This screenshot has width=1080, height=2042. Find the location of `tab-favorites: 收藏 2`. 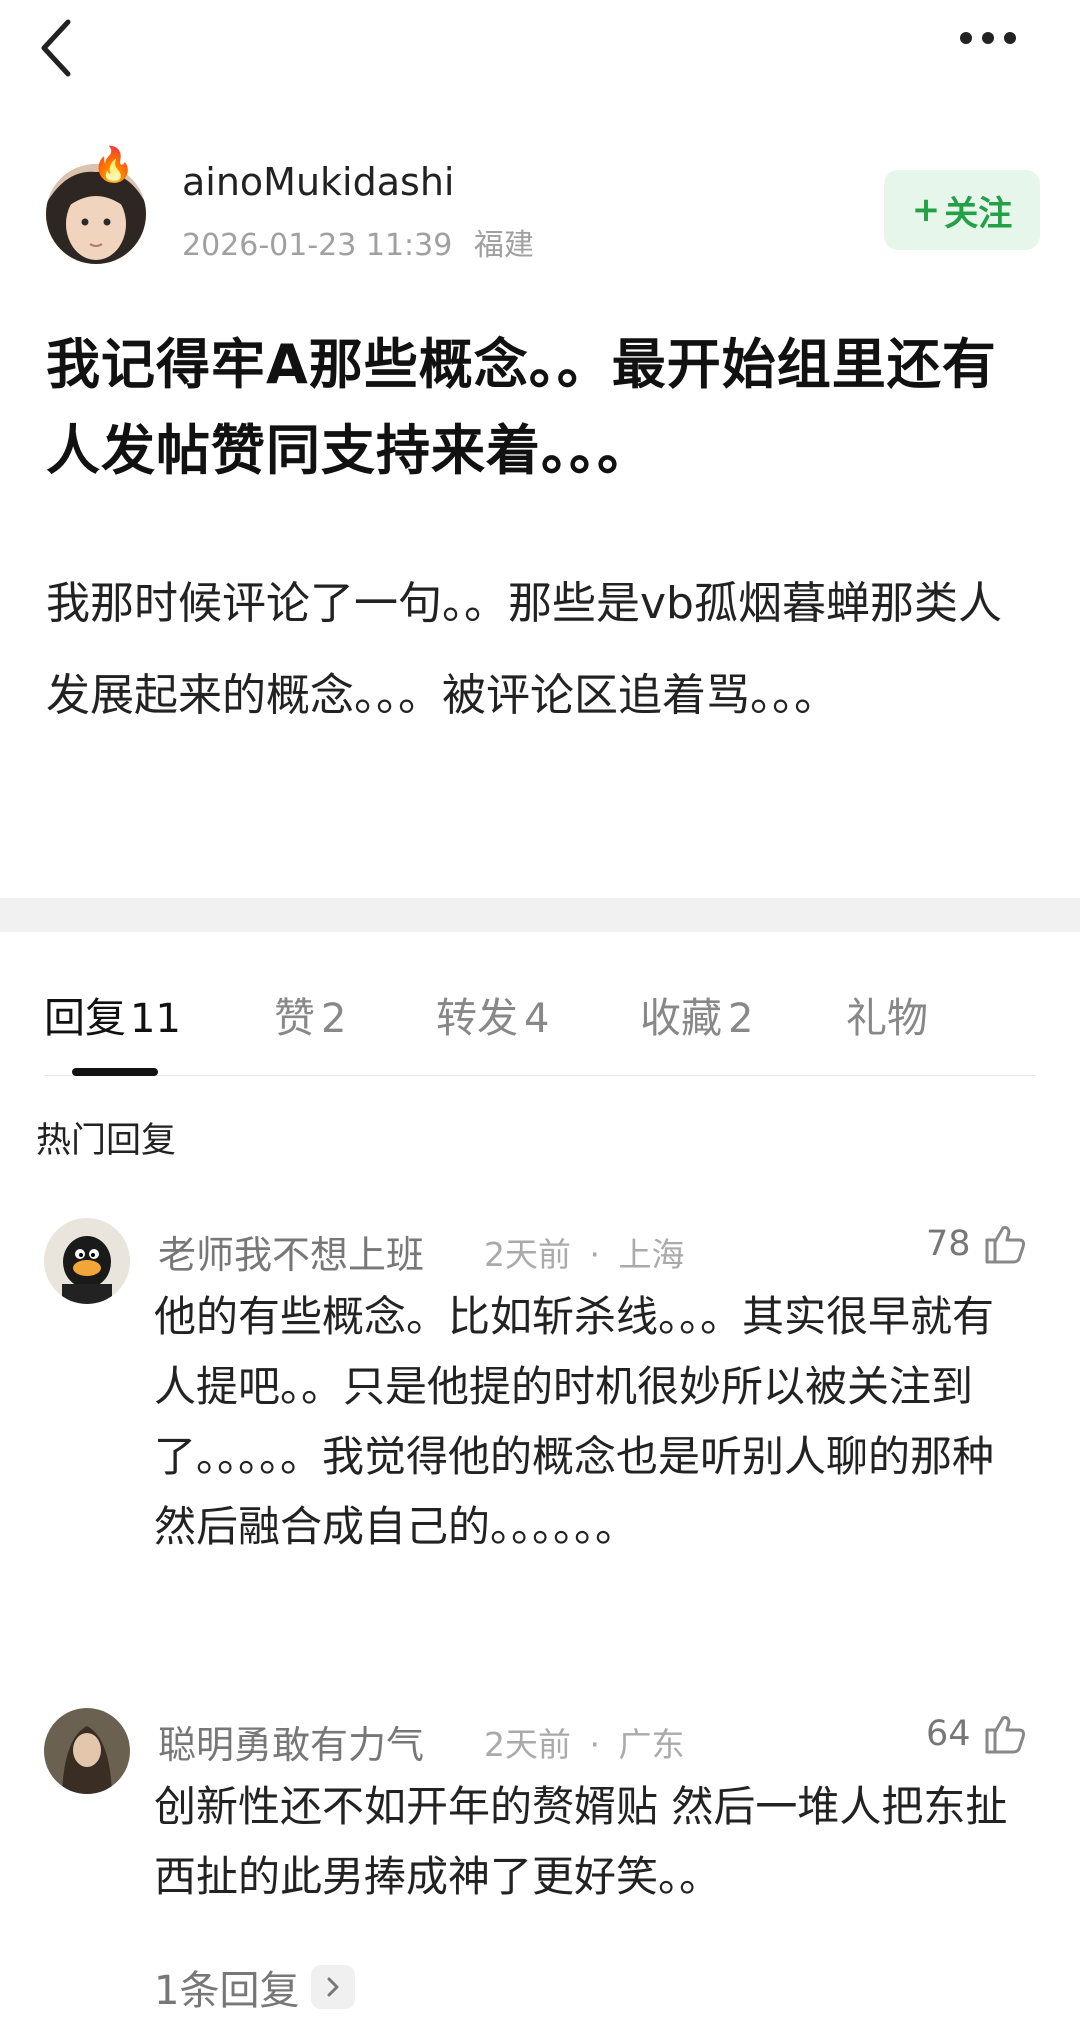

tab-favorites: 收藏 2 is located at coordinates (696, 1014).